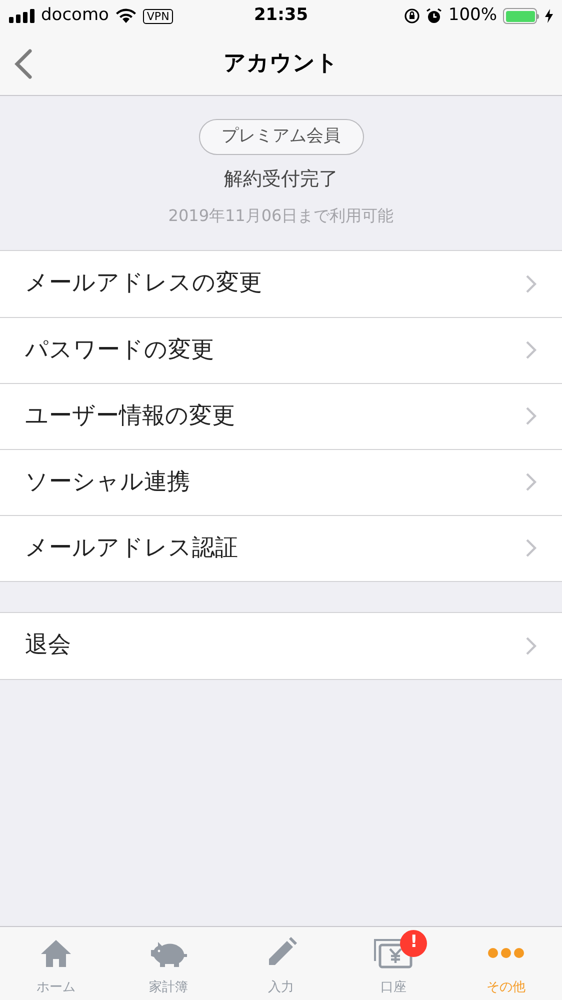  Describe the element at coordinates (414, 943) in the screenshot. I see `alert-badge: !` at that location.